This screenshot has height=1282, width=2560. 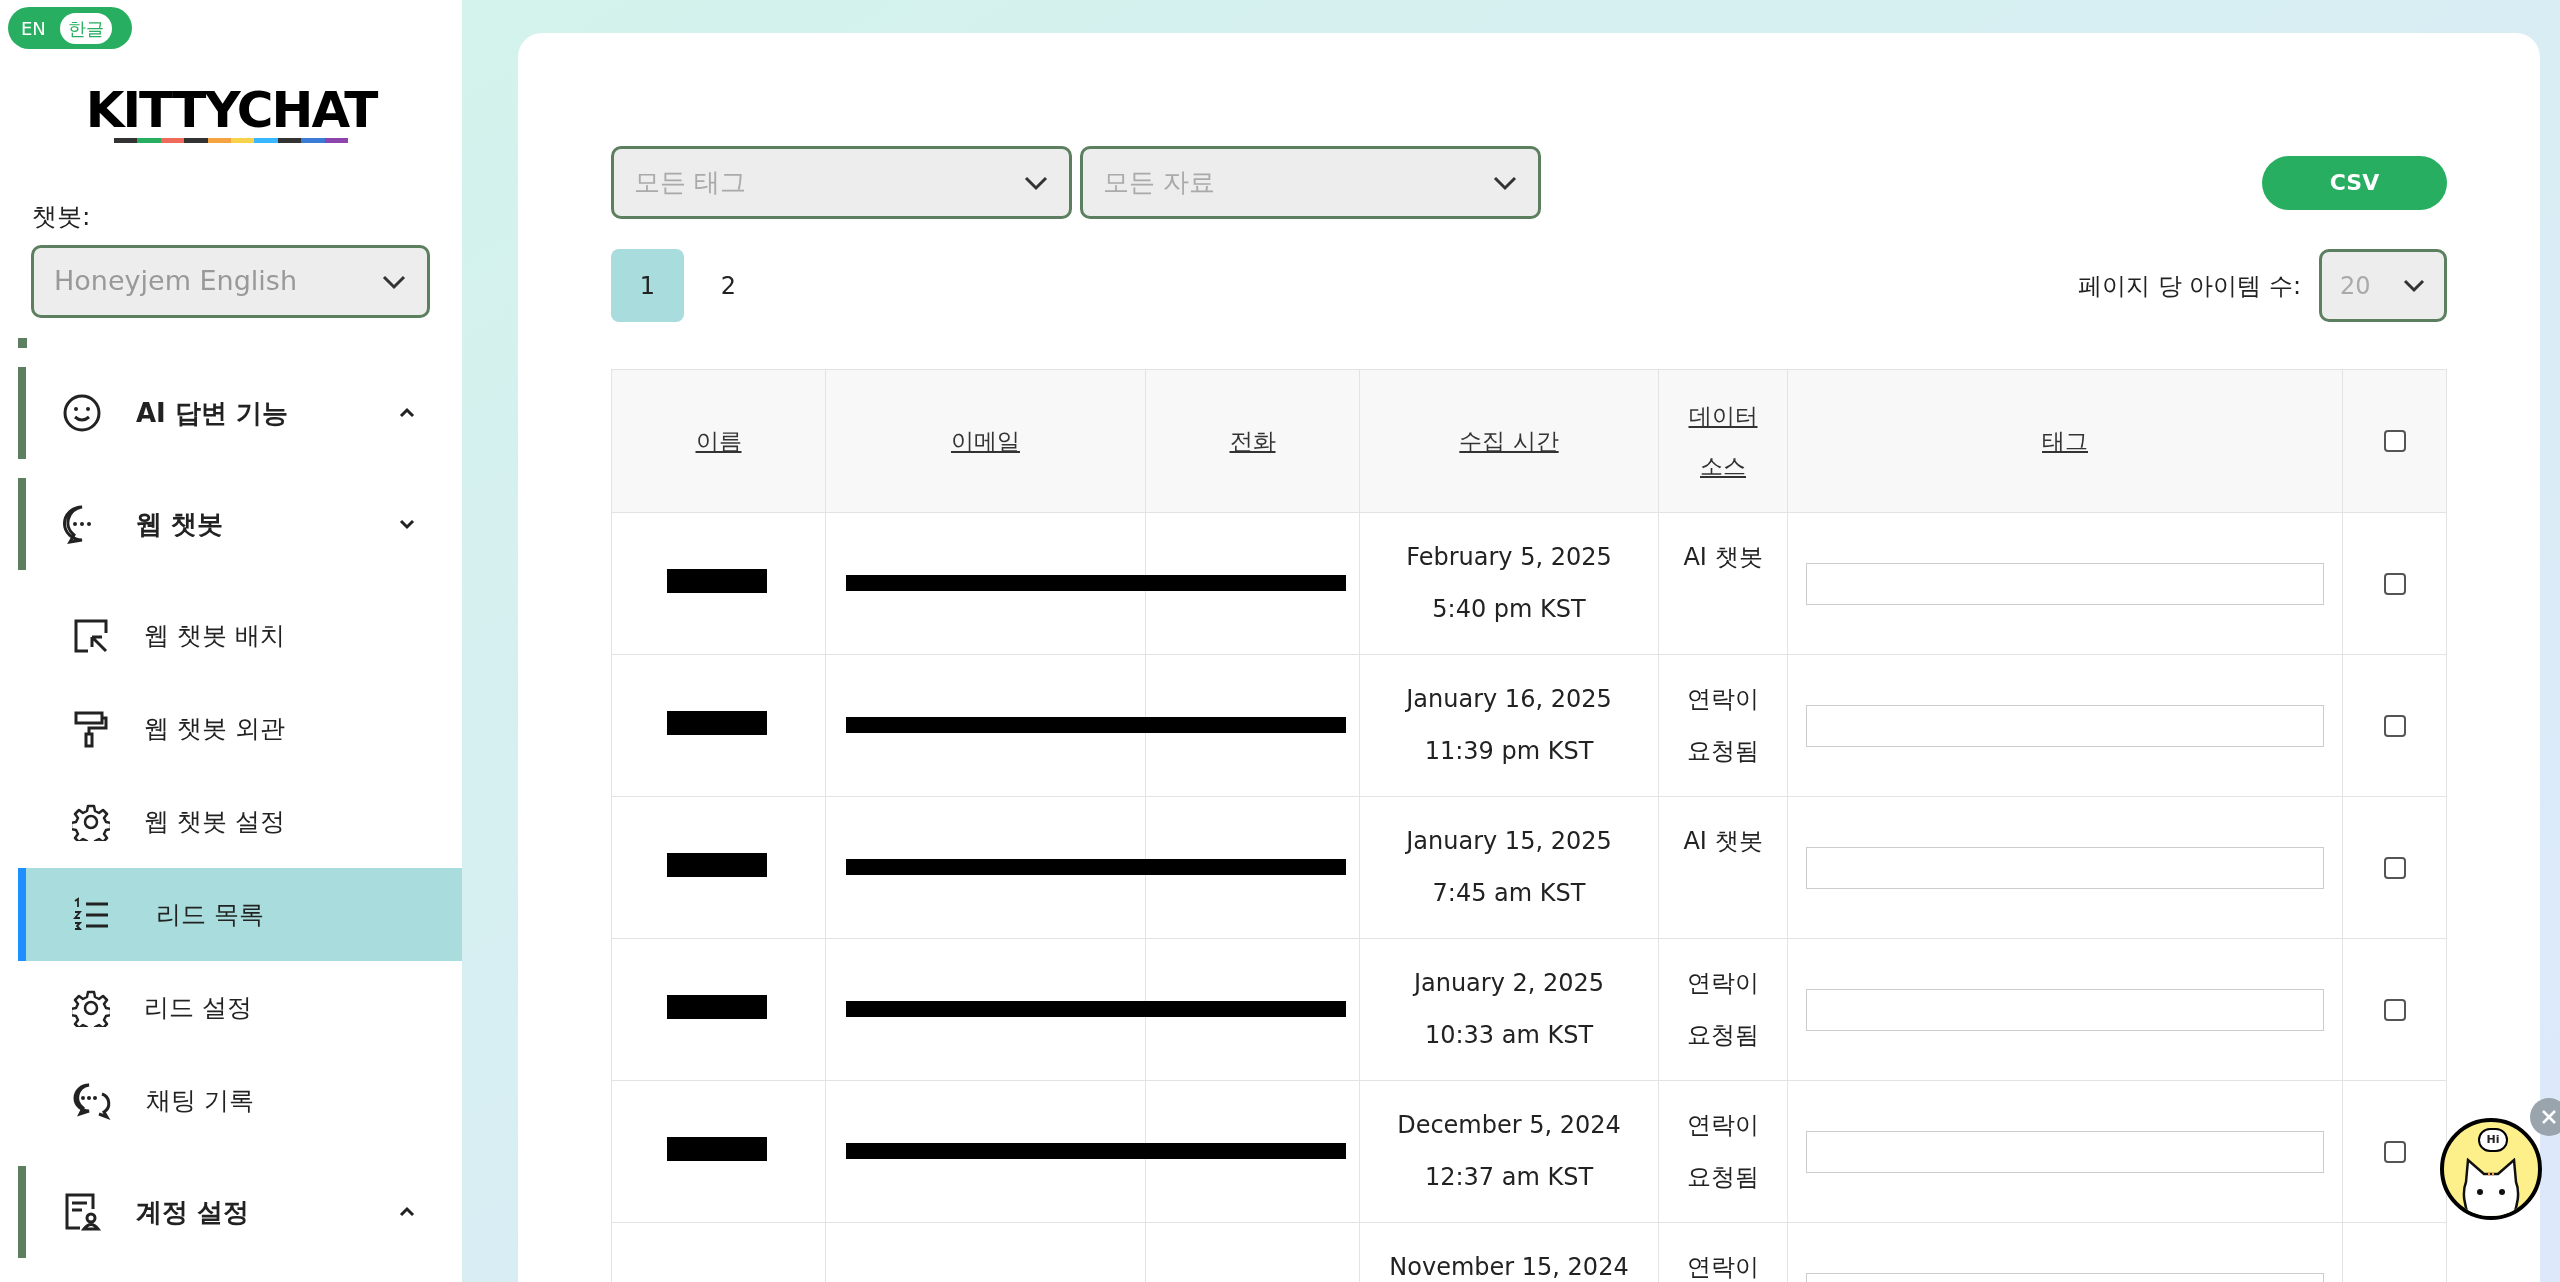 I want to click on collected-time: December 5, 2024 12:37 am KST, so click(x=1509, y=1151).